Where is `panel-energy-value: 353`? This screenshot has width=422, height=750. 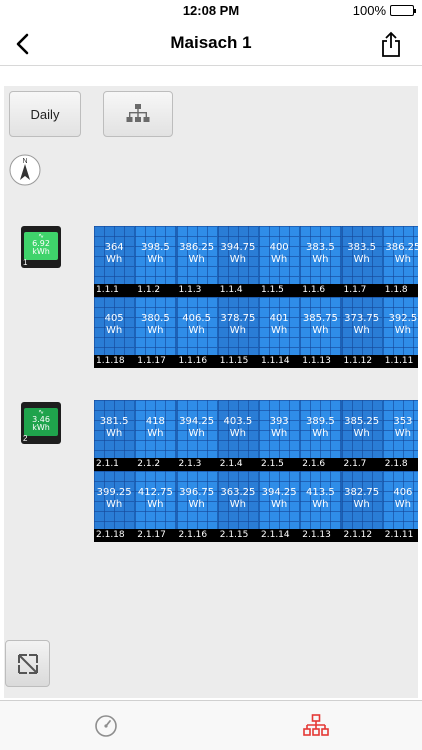
panel-energy-value: 353 is located at coordinates (403, 421).